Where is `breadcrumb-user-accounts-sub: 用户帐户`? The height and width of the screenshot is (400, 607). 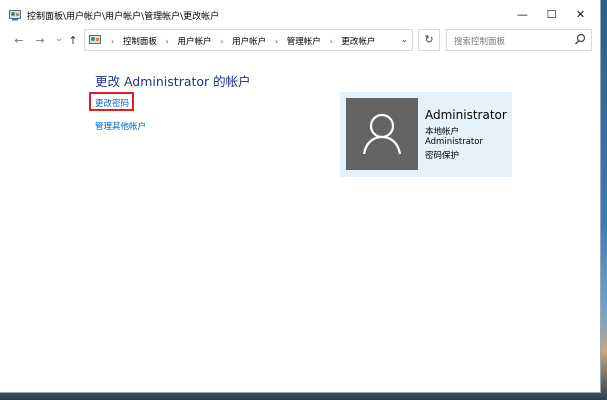 breadcrumb-user-accounts-sub: 用户帐户 is located at coordinates (249, 42).